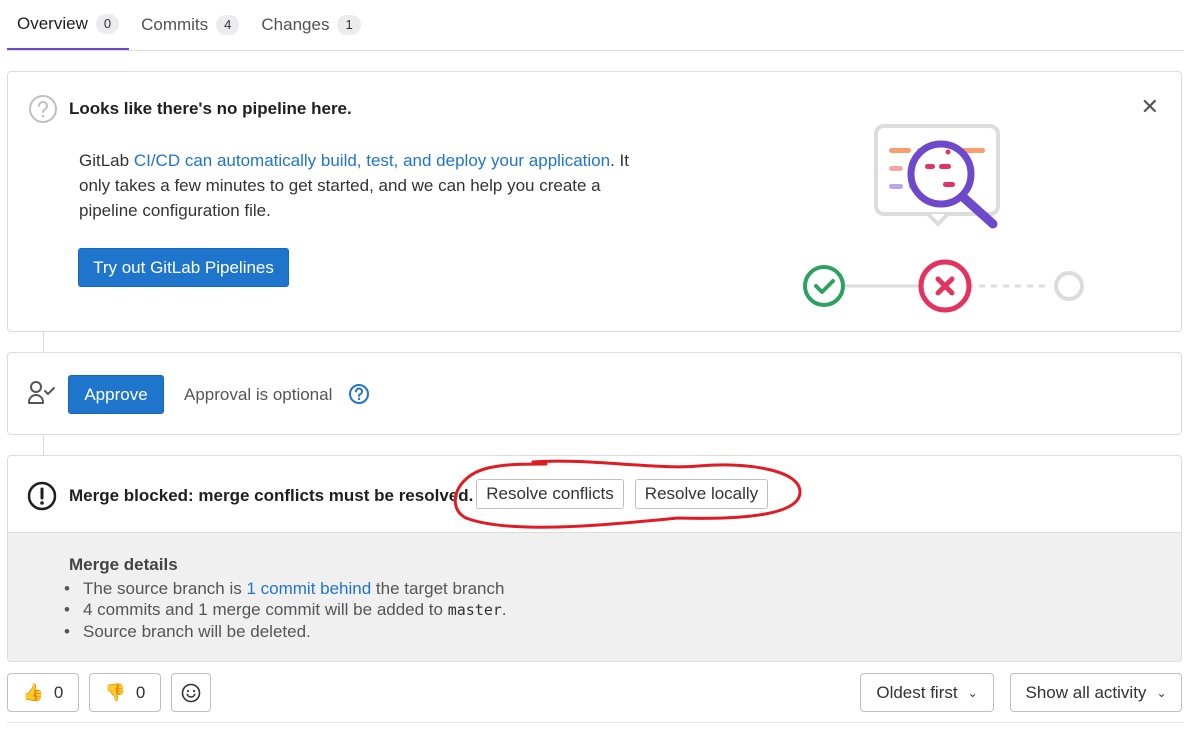  Describe the element at coordinates (308, 588) in the screenshot. I see `commits-behind-link: 1 commit behind` at that location.